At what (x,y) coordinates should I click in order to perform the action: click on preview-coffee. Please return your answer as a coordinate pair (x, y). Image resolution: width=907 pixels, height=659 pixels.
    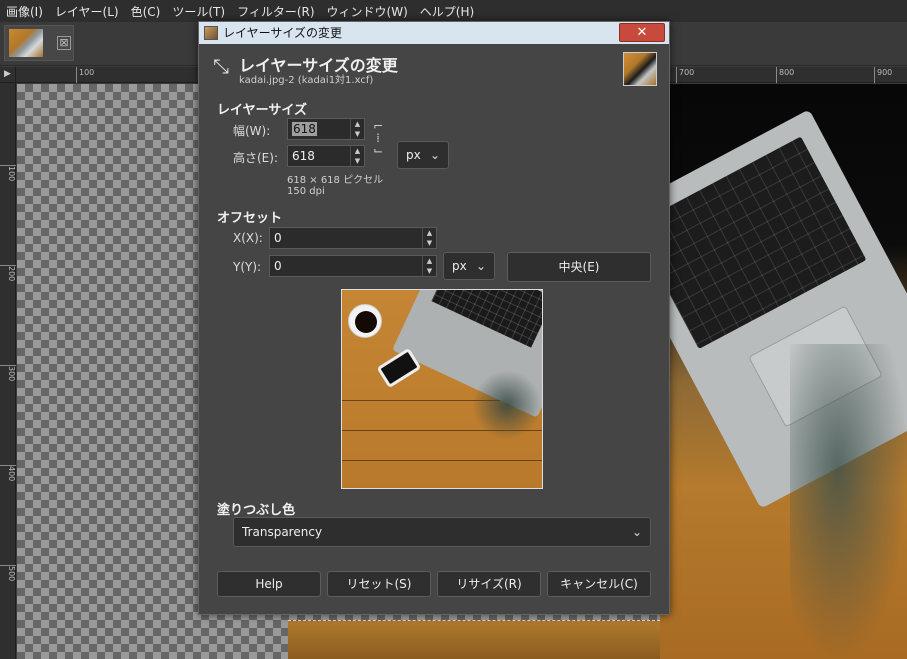
    Looking at the image, I should click on (366, 322).